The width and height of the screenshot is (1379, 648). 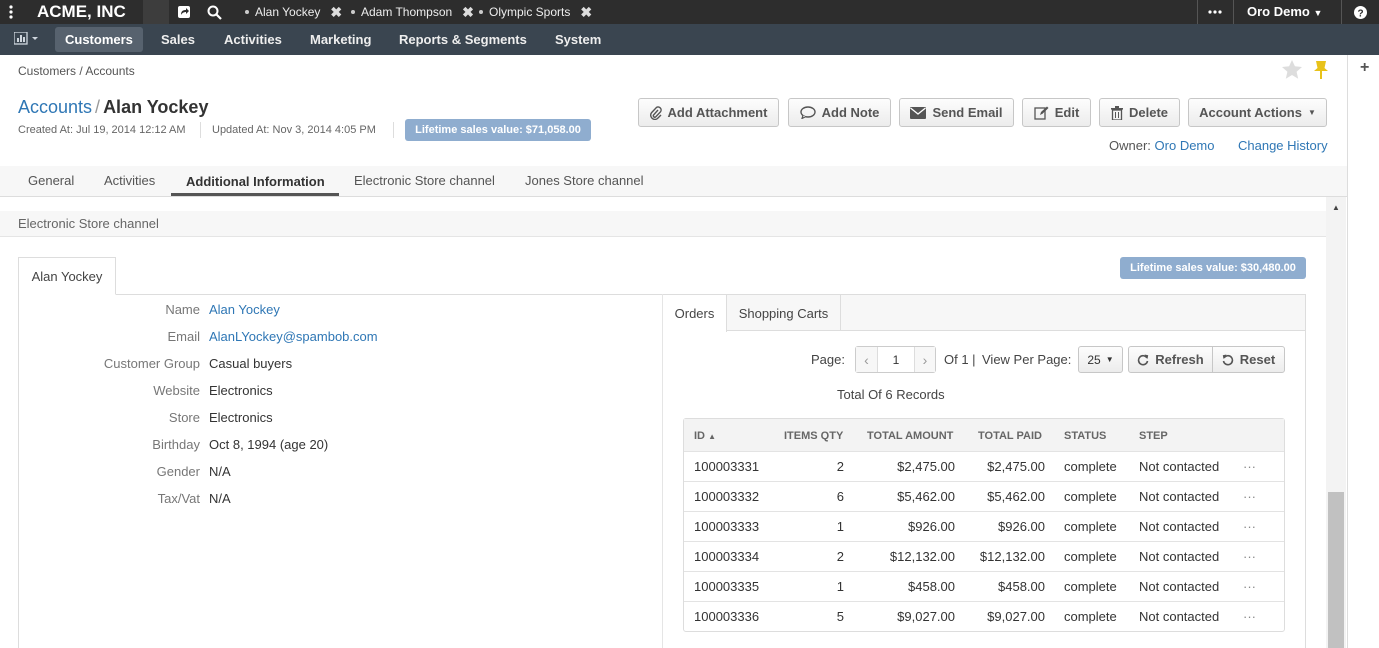 What do you see at coordinates (55, 107) in the screenshot?
I see `parent-link: Accounts` at bounding box center [55, 107].